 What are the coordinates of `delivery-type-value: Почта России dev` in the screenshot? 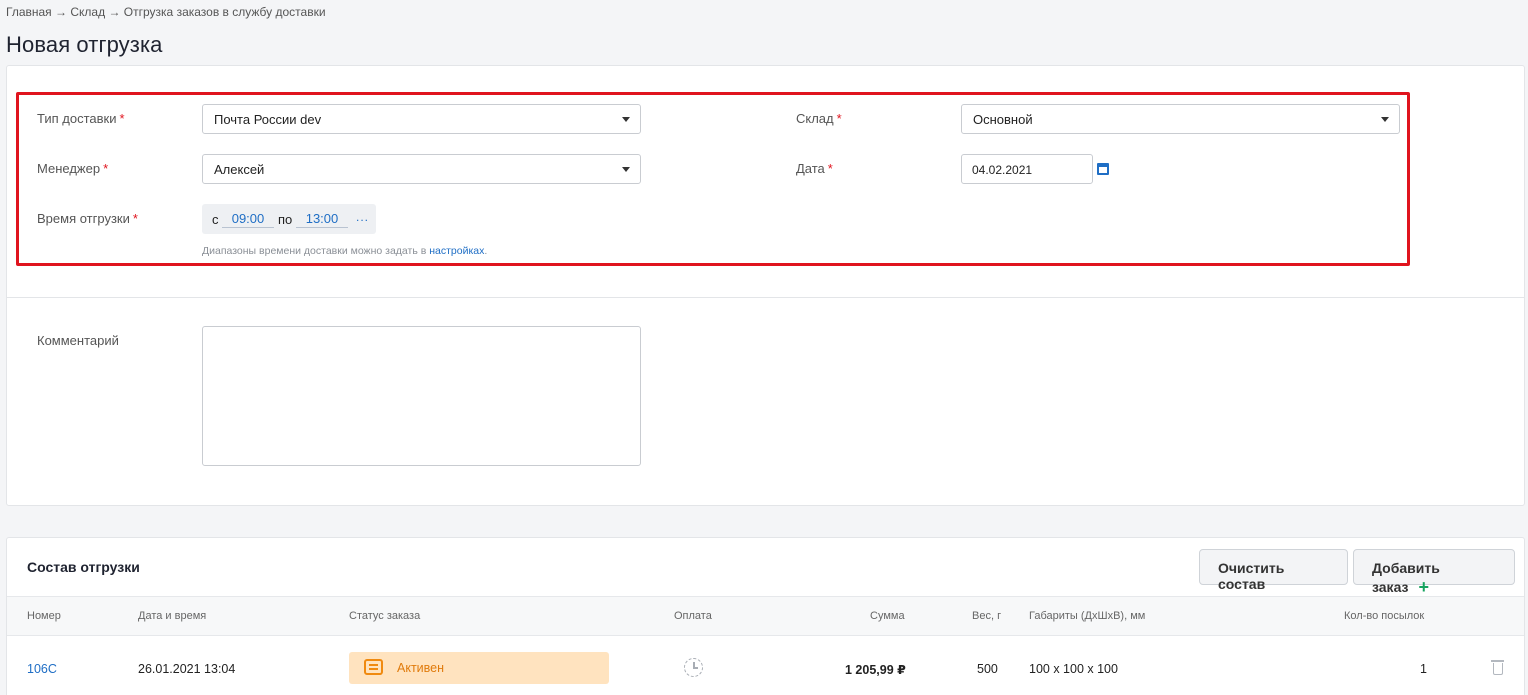 It's located at (268, 119).